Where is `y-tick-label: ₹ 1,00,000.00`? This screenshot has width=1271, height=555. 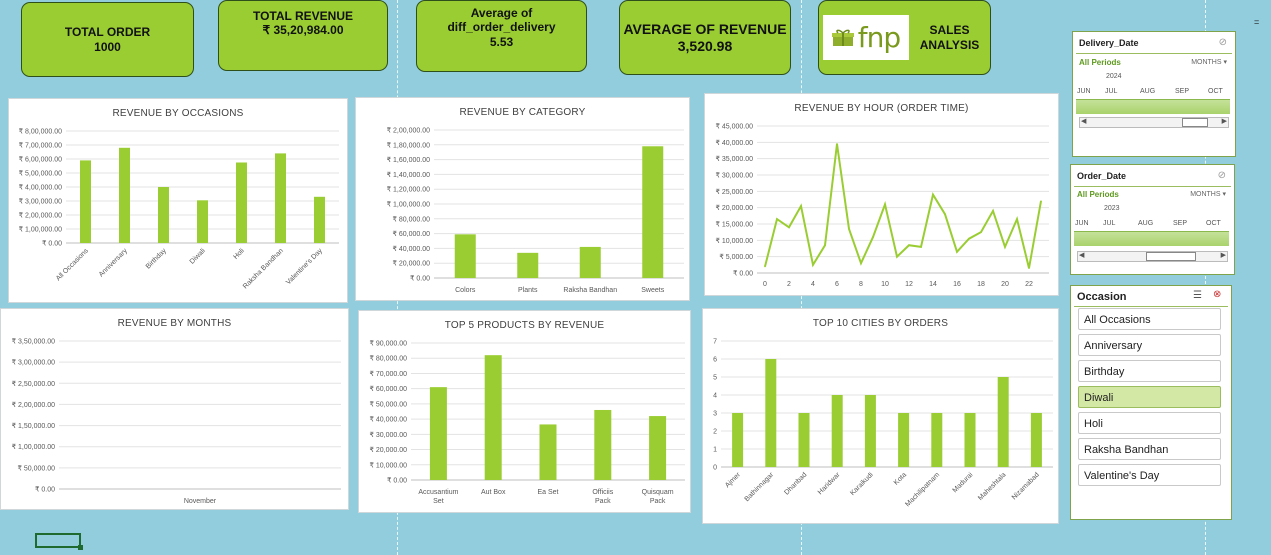 y-tick-label: ₹ 1,00,000.00 is located at coordinates (33, 447).